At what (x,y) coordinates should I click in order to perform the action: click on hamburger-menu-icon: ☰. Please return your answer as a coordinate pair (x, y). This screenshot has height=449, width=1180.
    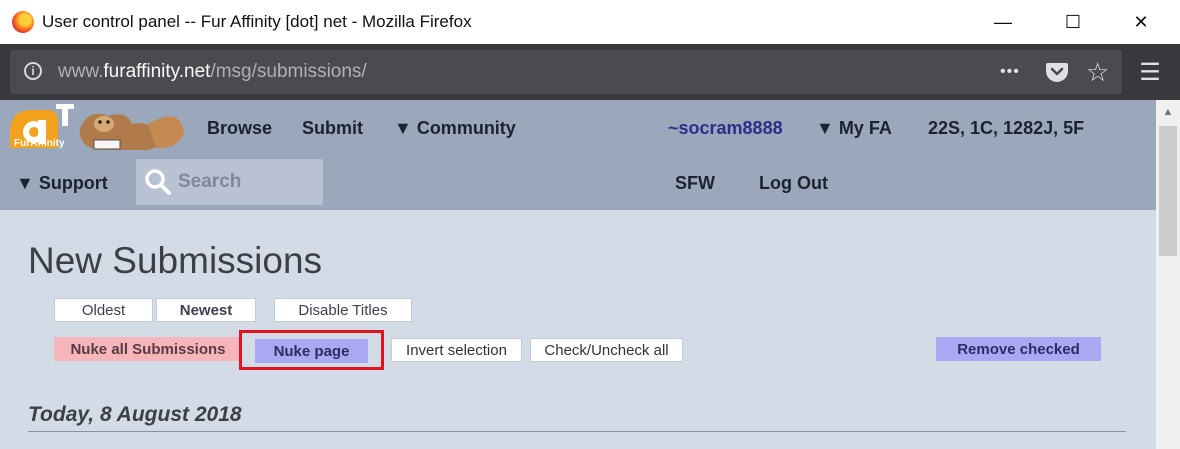
    Looking at the image, I should click on (1150, 72).